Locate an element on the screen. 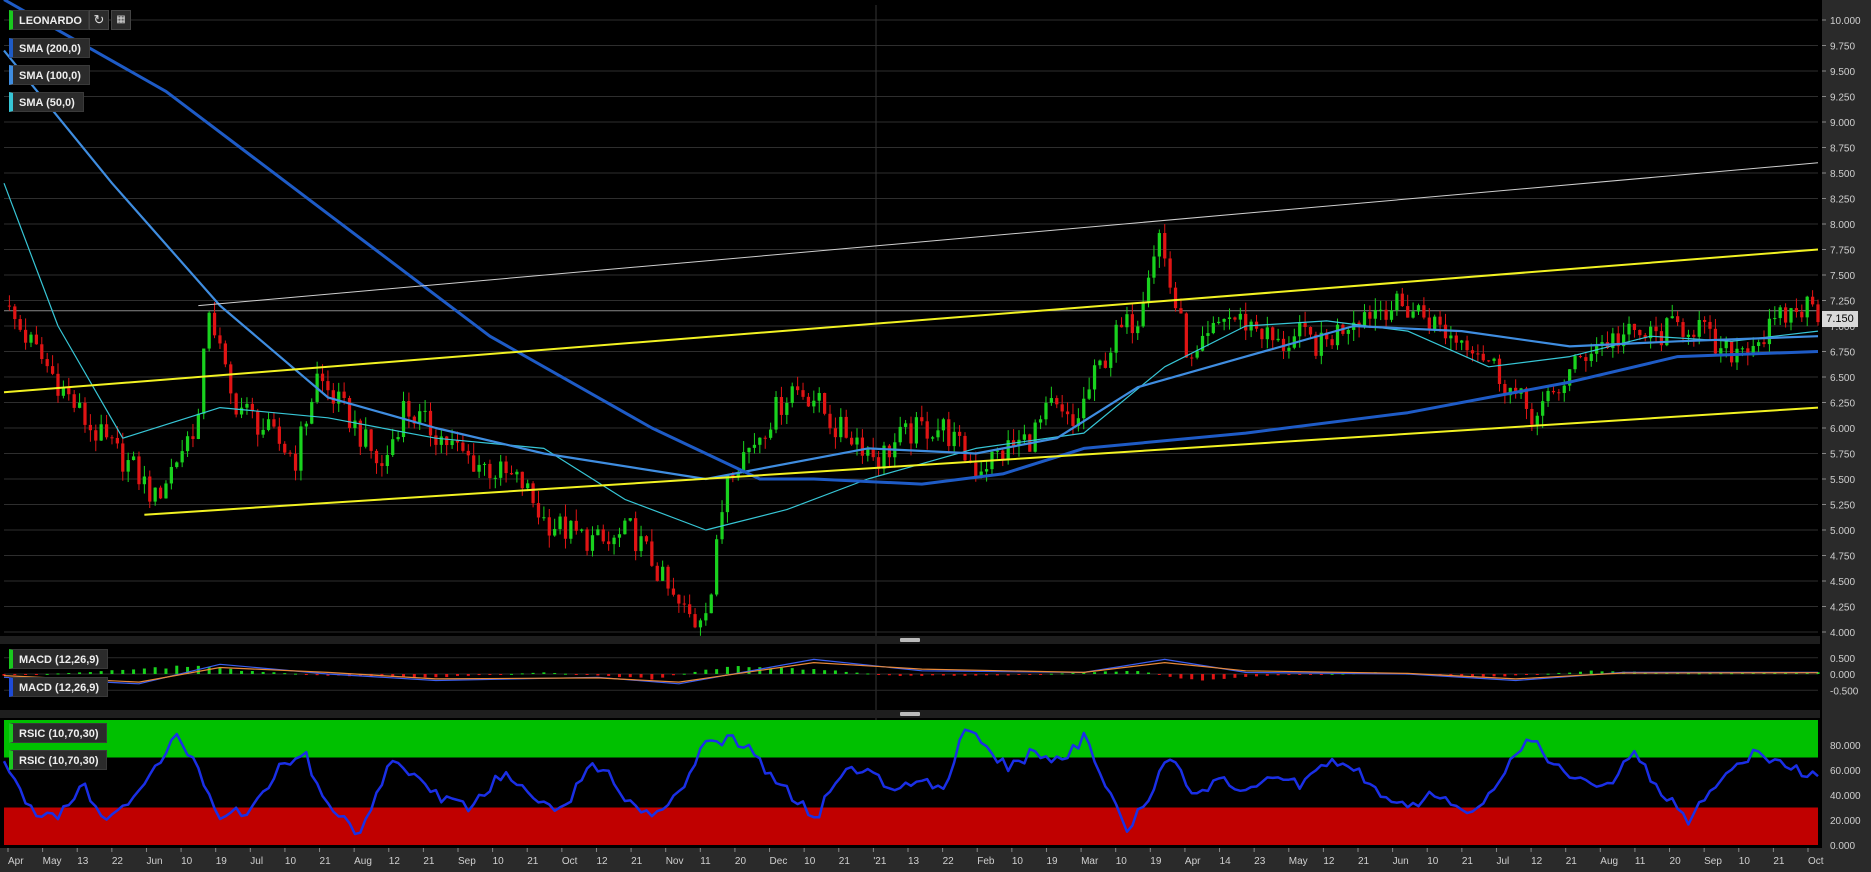 This screenshot has height=872, width=1871. macd-label-2: MACD (12,26,9) is located at coordinates (59, 687).